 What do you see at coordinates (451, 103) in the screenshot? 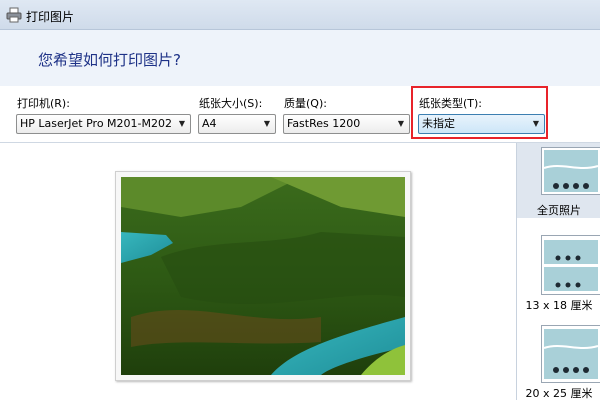
I see `paper-type-label: 纸张类型(T):` at bounding box center [451, 103].